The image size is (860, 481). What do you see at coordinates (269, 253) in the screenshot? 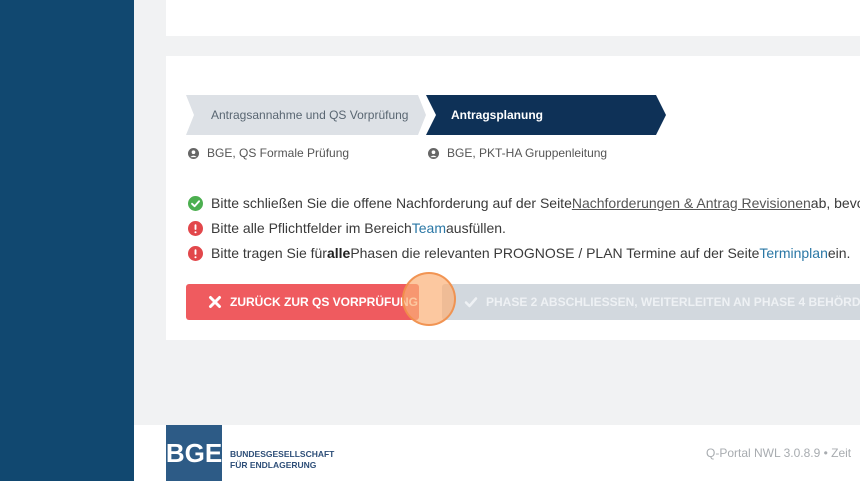
I see `message-text: Bitte tragen Sie für` at bounding box center [269, 253].